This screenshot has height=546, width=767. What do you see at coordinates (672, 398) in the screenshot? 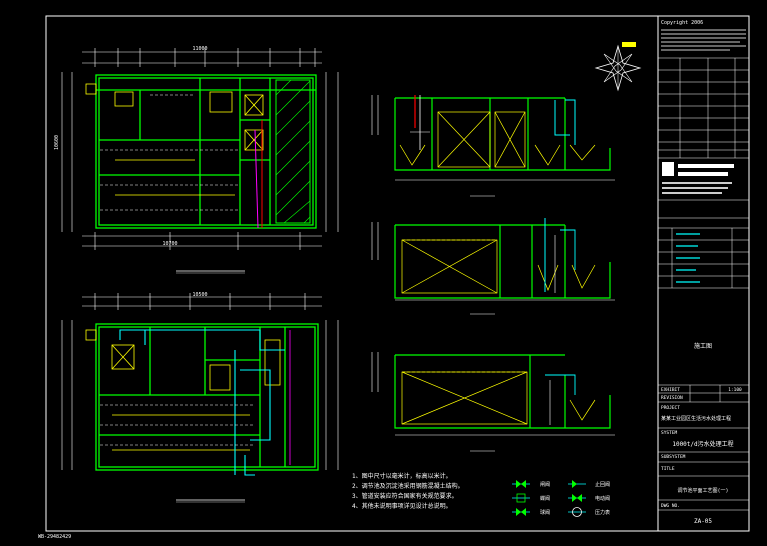
I see `revision-label: REVISION` at bounding box center [672, 398].